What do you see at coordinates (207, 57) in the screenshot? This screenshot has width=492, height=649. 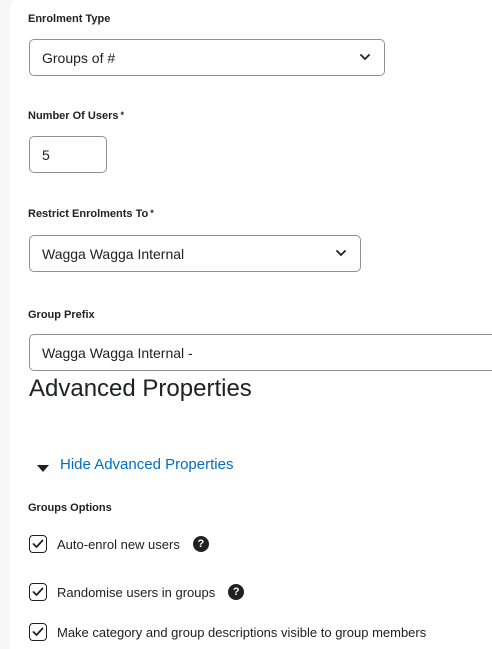 I see `enrolment-type-select: Groups of #` at bounding box center [207, 57].